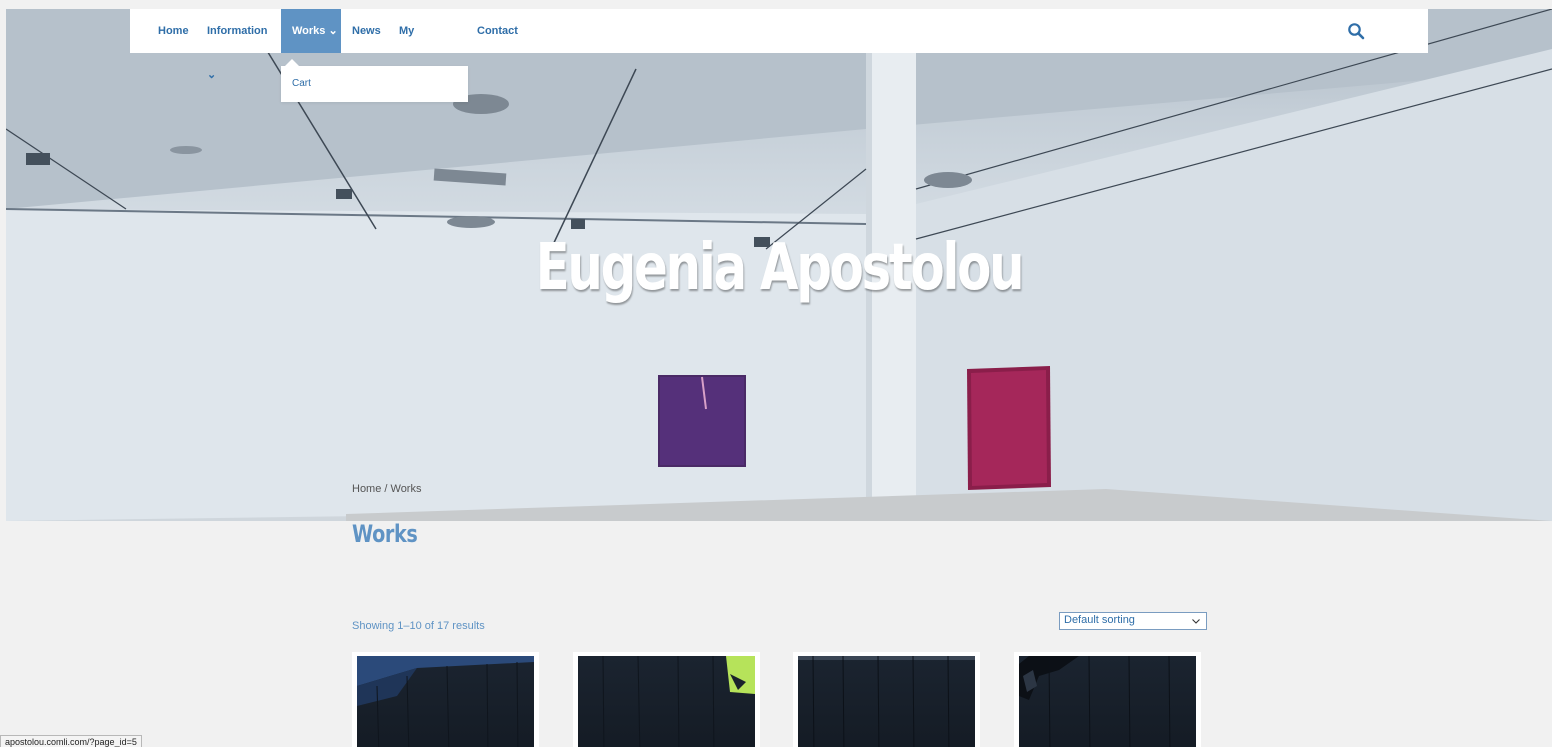  I want to click on nav-item-information: Information ⌄, so click(240, 45).